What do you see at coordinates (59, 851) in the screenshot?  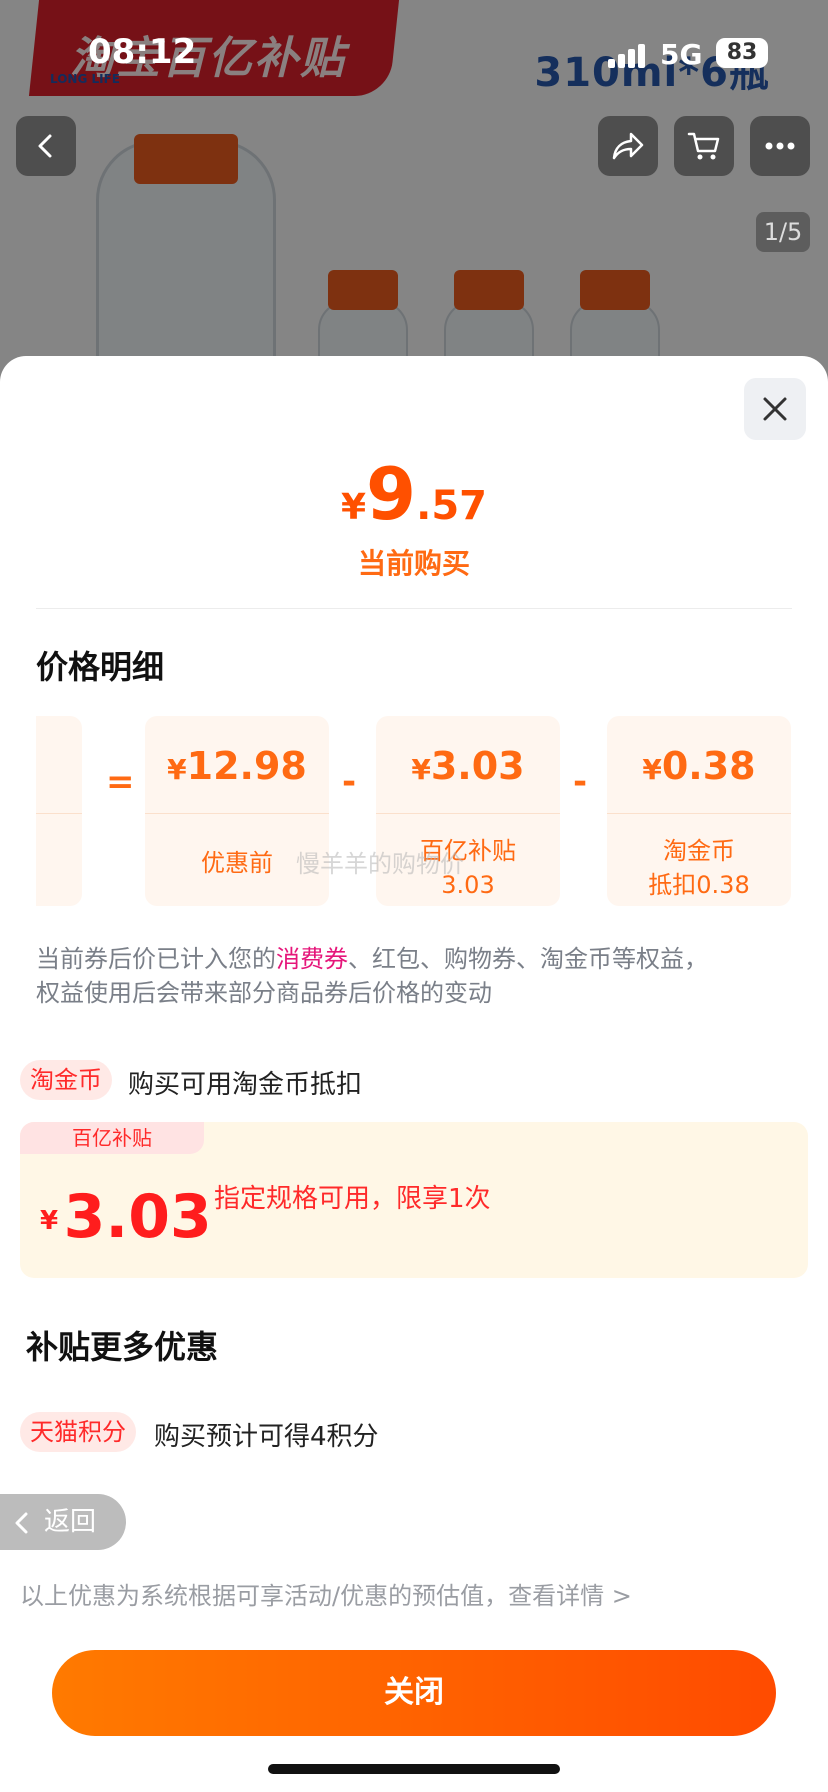 I see `breakdown-label: 买` at bounding box center [59, 851].